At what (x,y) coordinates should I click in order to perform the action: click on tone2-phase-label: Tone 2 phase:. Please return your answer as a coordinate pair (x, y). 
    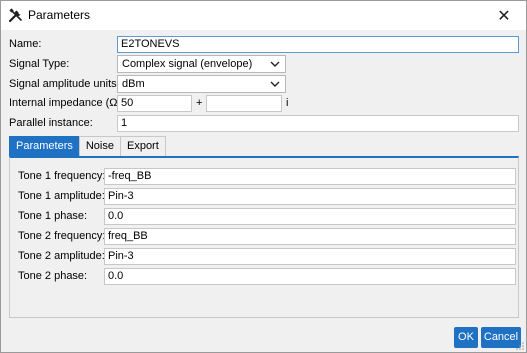
    Looking at the image, I should click on (53, 276).